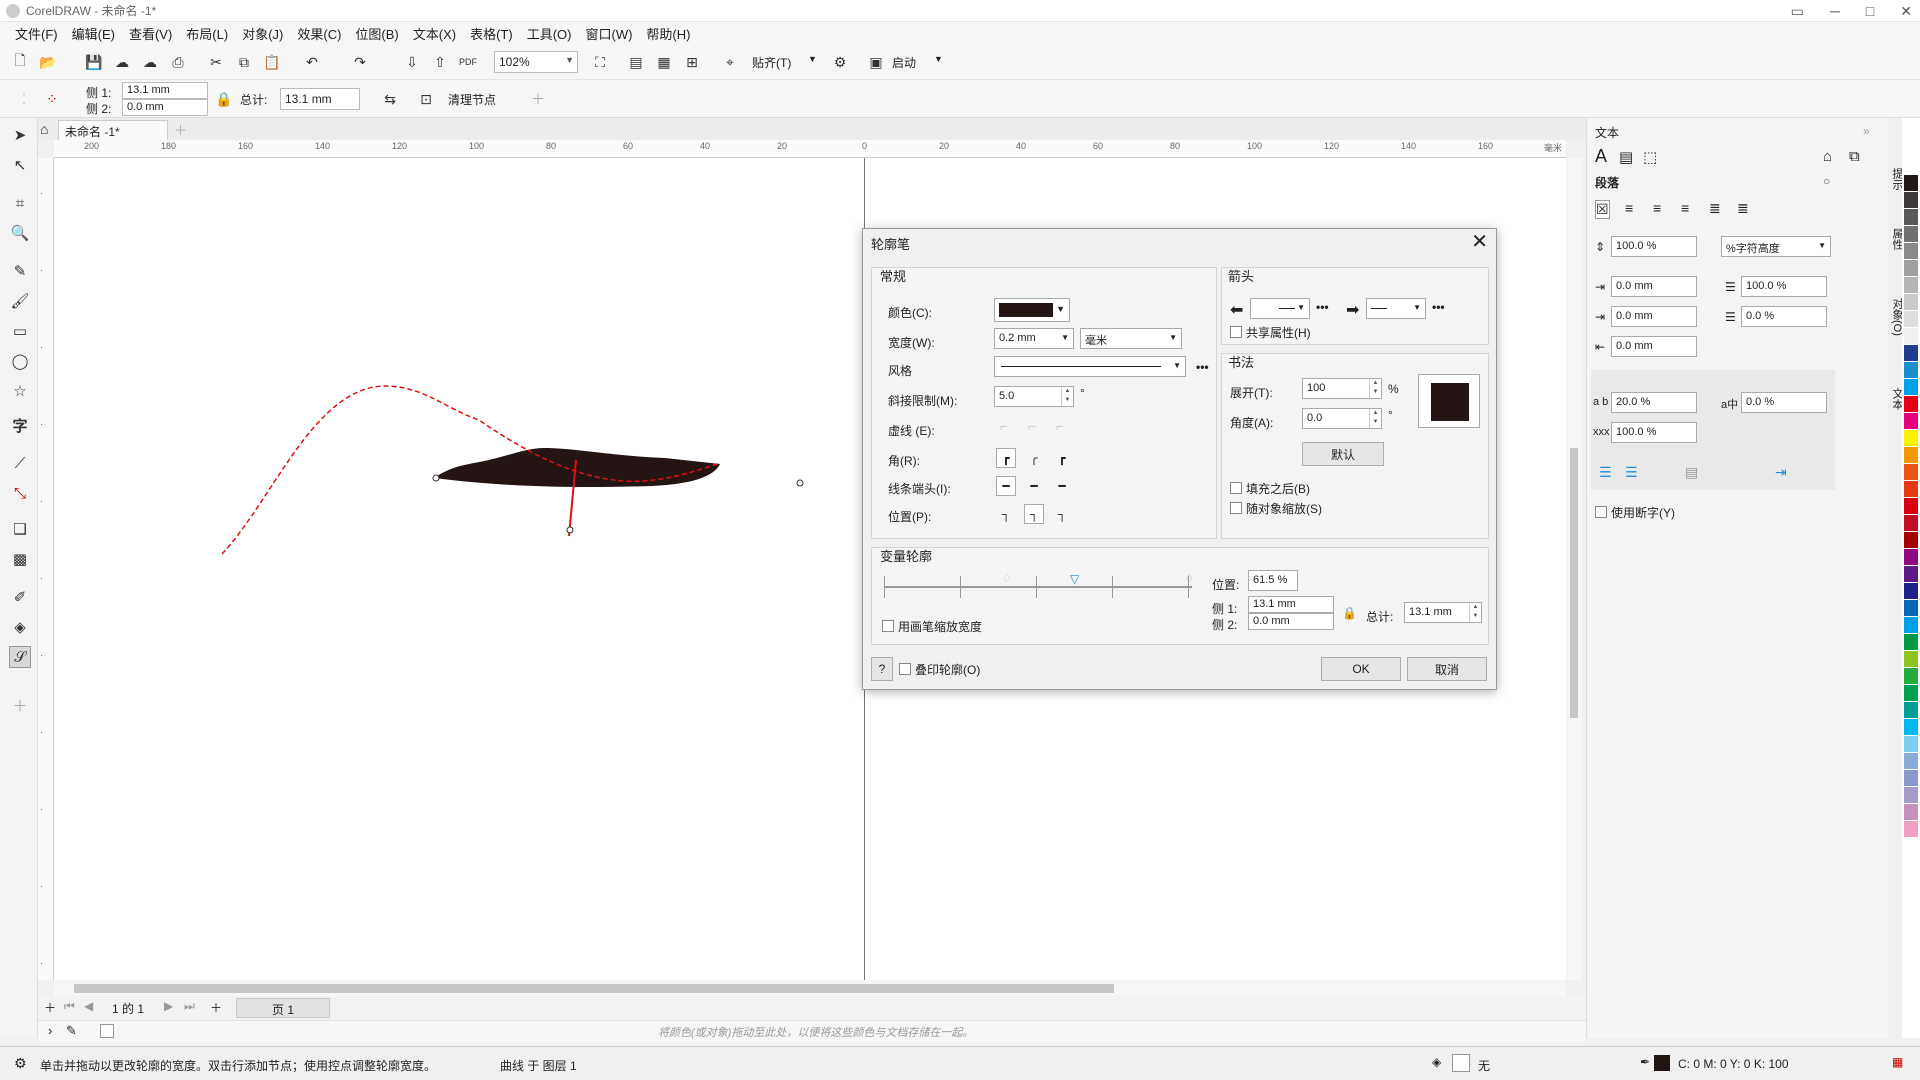 Image resolution: width=1920 pixels, height=1080 pixels. What do you see at coordinates (50, 1030) in the screenshot?
I see `palette-menu-icon: ›` at bounding box center [50, 1030].